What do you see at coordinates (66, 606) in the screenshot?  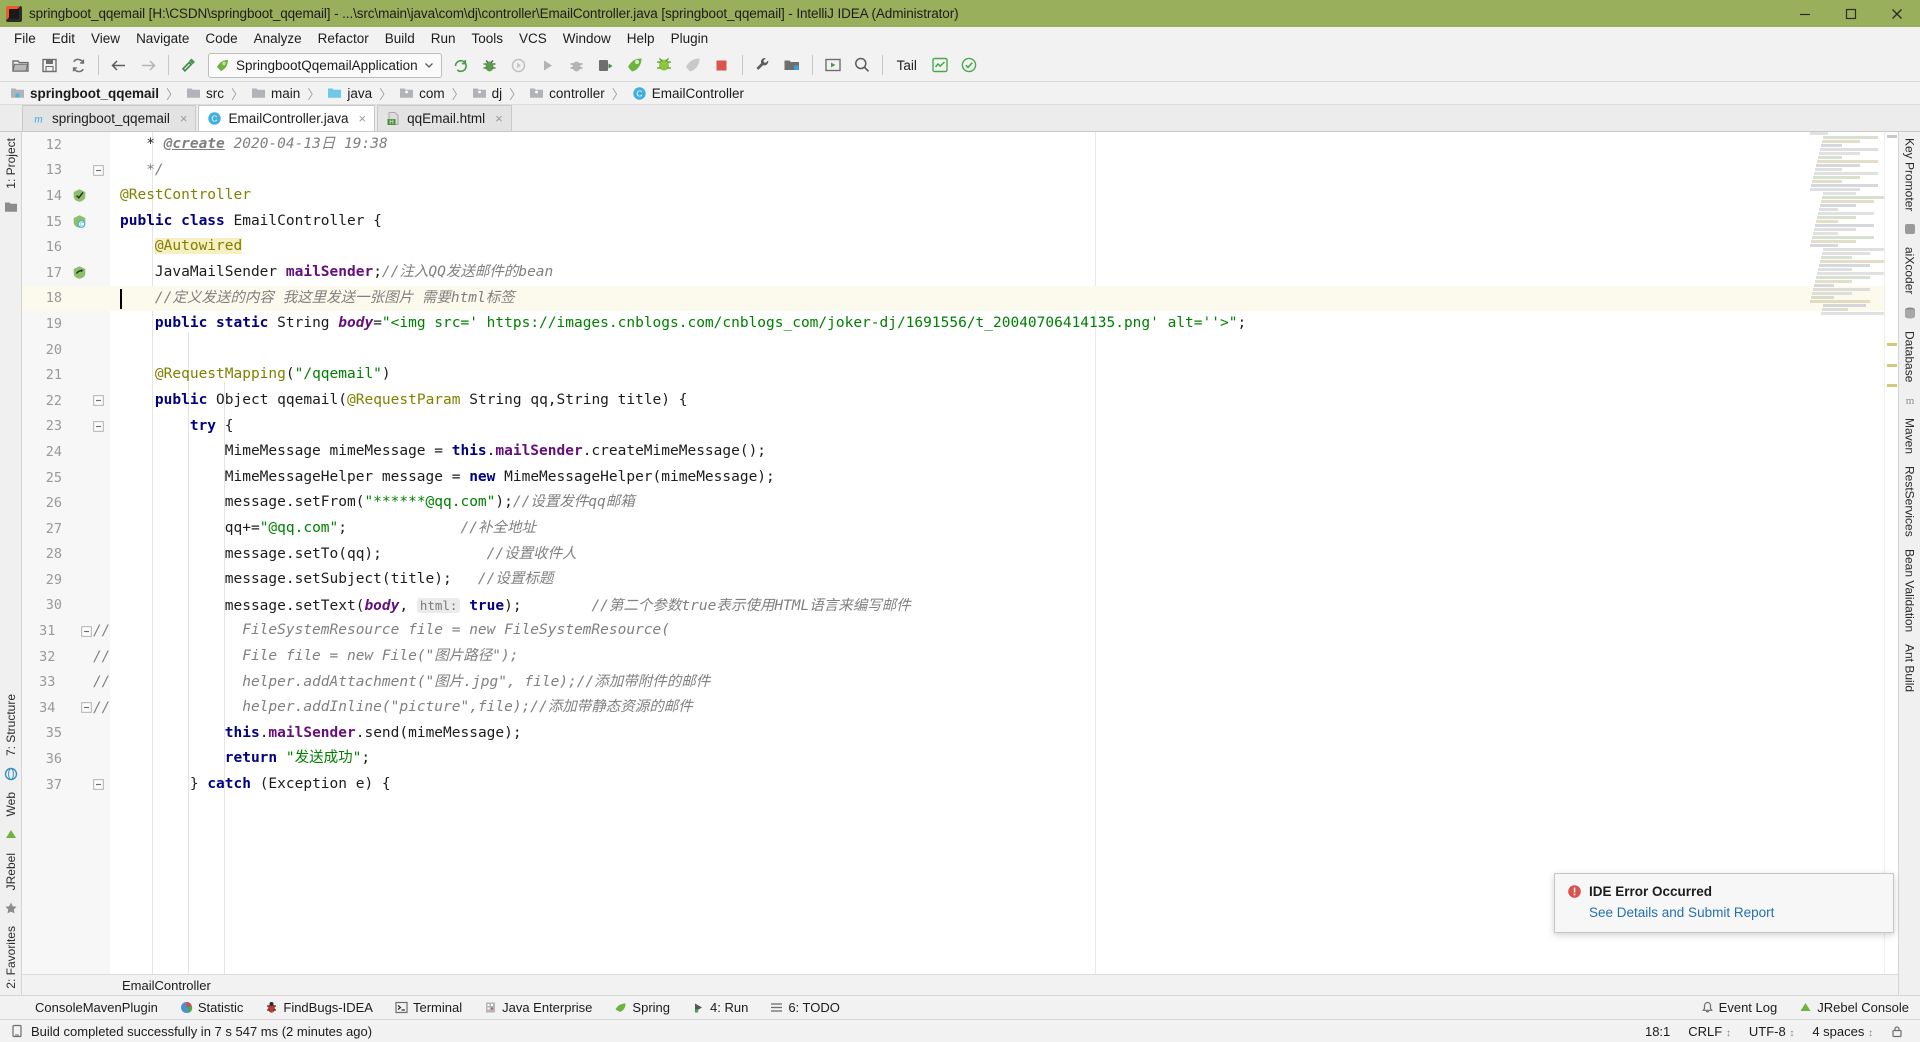 I see `gutter-line: 30` at bounding box center [66, 606].